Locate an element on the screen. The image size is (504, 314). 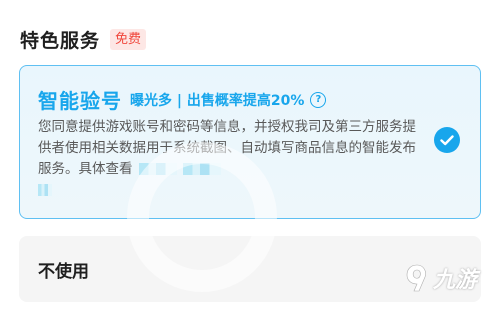
watermark-logo: 九游 is located at coordinates (441, 278).